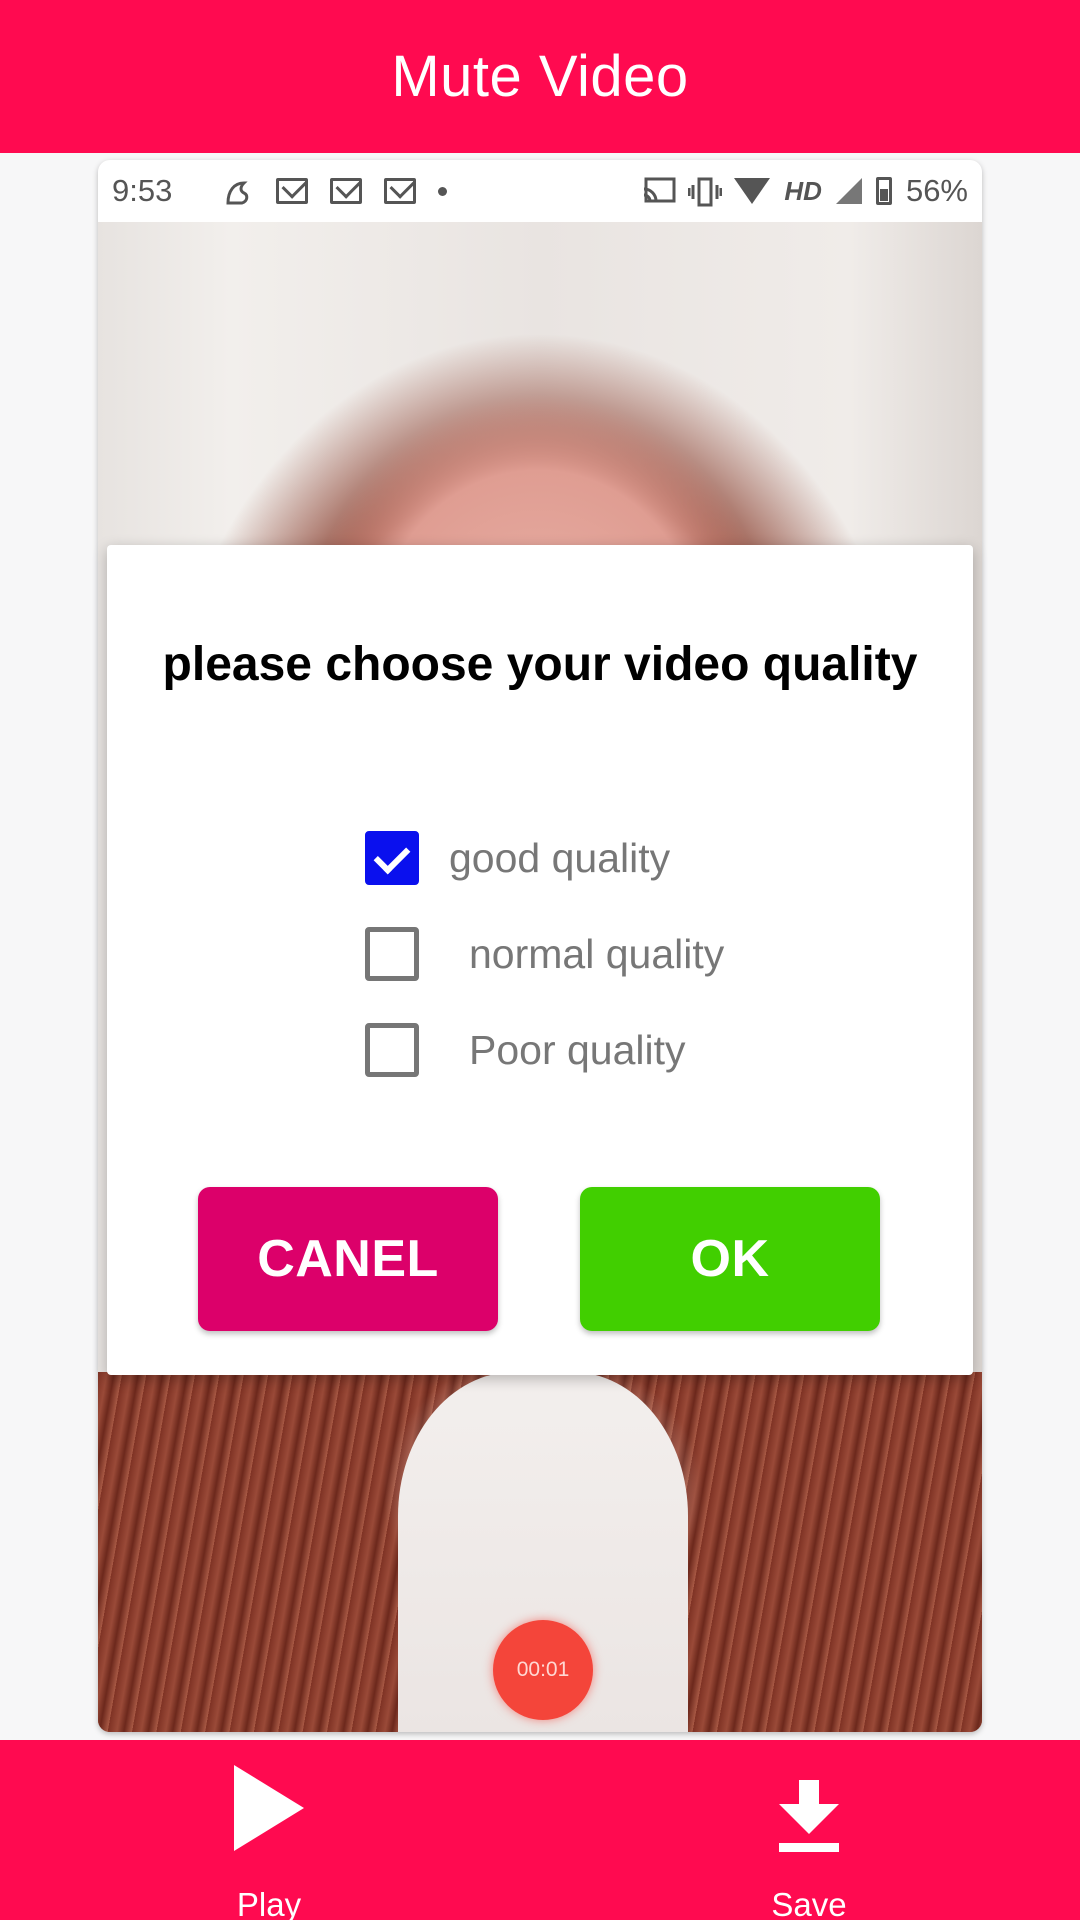  What do you see at coordinates (443, 191) in the screenshot?
I see `more-notifications-icon` at bounding box center [443, 191].